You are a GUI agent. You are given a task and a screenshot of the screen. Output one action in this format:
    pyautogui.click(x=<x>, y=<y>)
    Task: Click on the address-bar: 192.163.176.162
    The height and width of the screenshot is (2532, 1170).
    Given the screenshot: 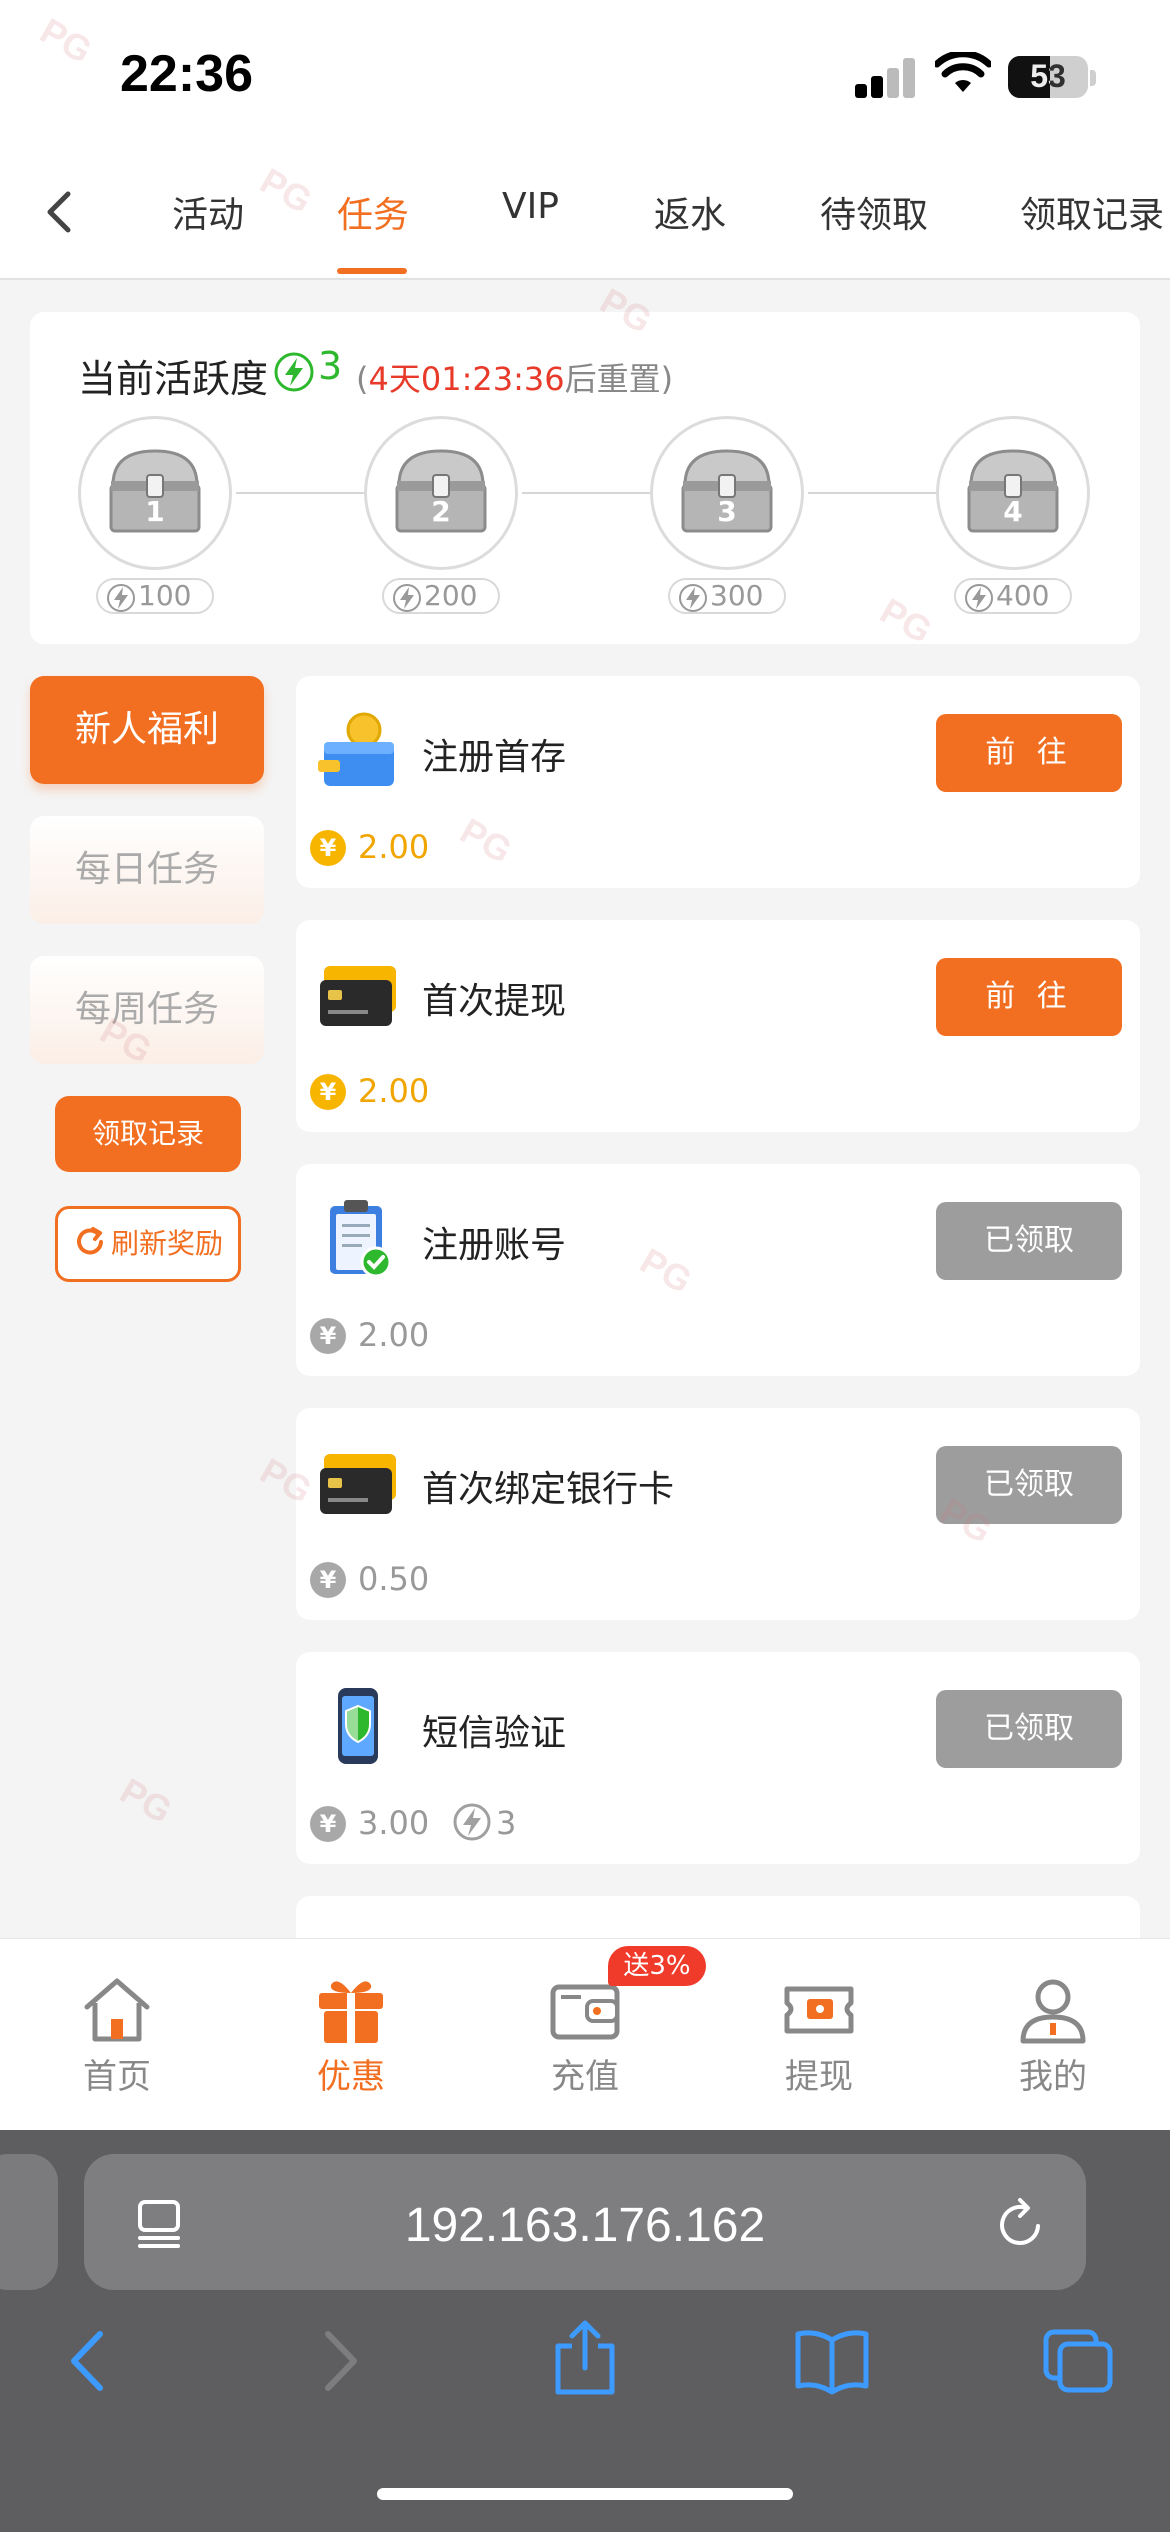 What is the action you would take?
    pyautogui.click(x=585, y=2222)
    